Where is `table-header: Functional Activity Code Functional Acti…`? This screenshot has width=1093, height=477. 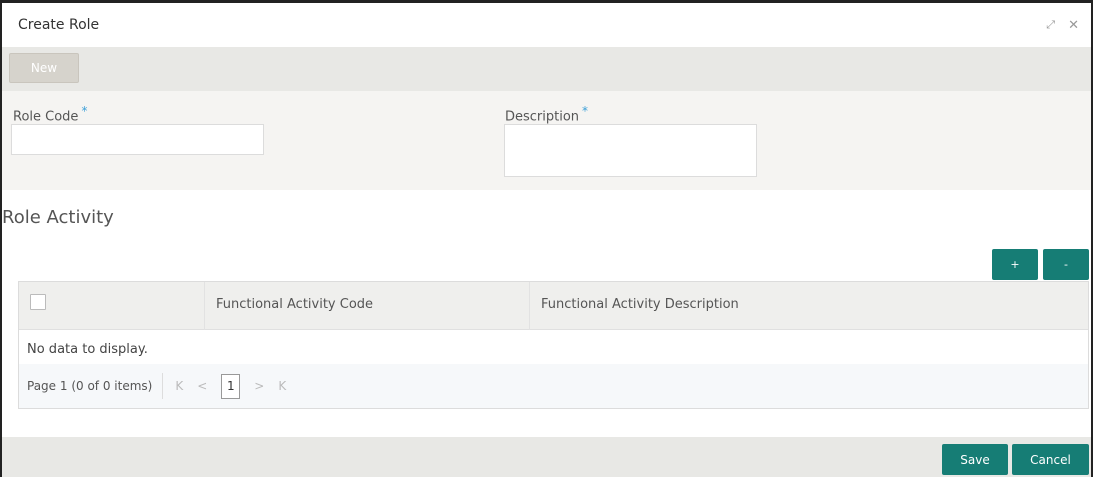
table-header: Functional Activity Code Functional Acti… is located at coordinates (553, 306).